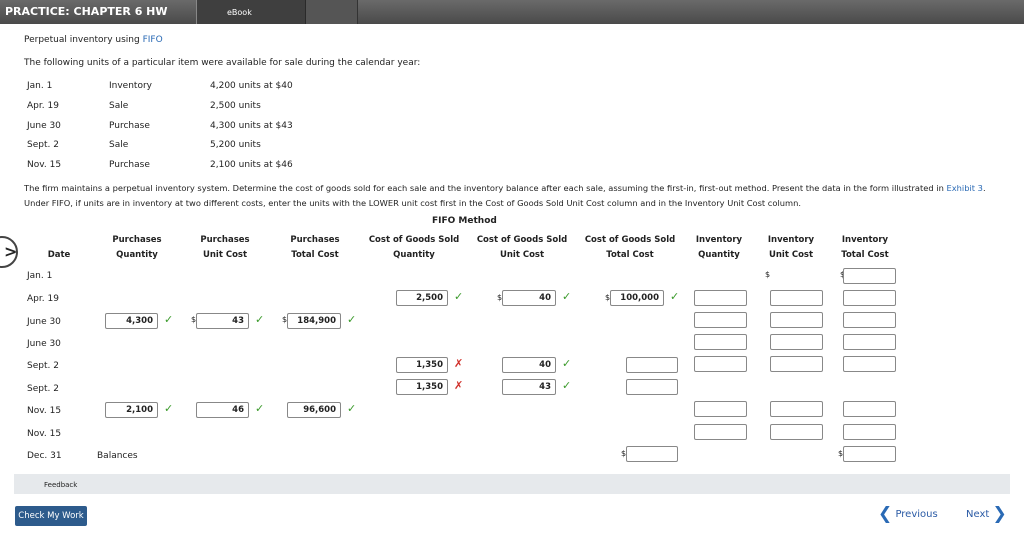 The image size is (1024, 533). What do you see at coordinates (964, 188) in the screenshot?
I see `exhibit-link: Exhibit 3` at bounding box center [964, 188].